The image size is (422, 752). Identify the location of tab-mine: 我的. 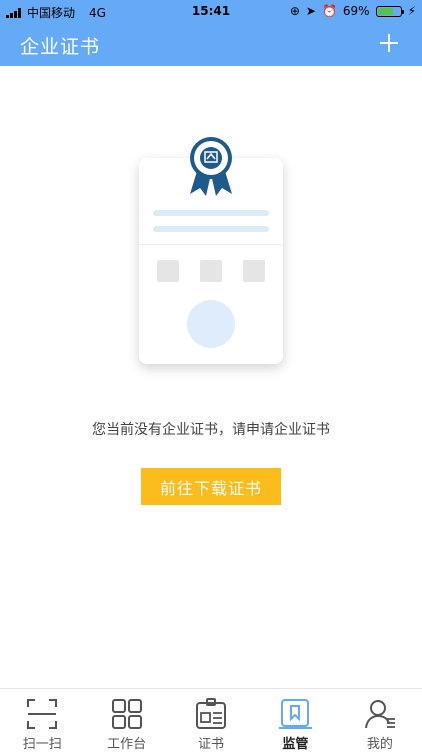
(380, 720).